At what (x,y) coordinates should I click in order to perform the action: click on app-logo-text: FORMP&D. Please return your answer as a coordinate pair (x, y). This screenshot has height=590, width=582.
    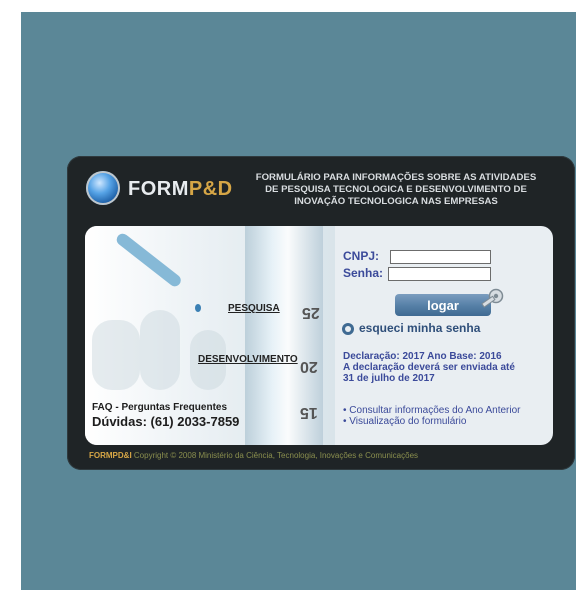
    Looking at the image, I should click on (180, 189).